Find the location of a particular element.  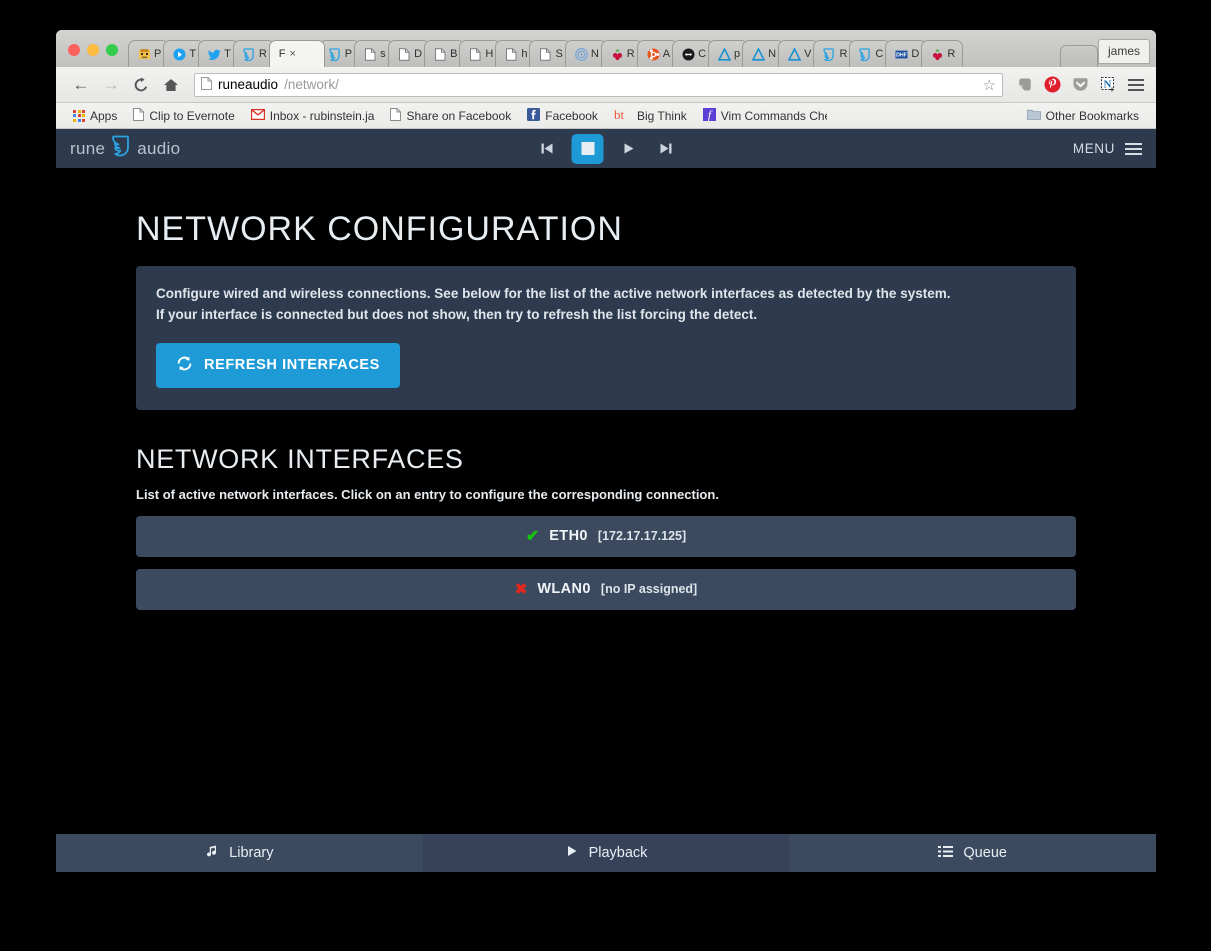

tab-title: N is located at coordinates (594, 54).